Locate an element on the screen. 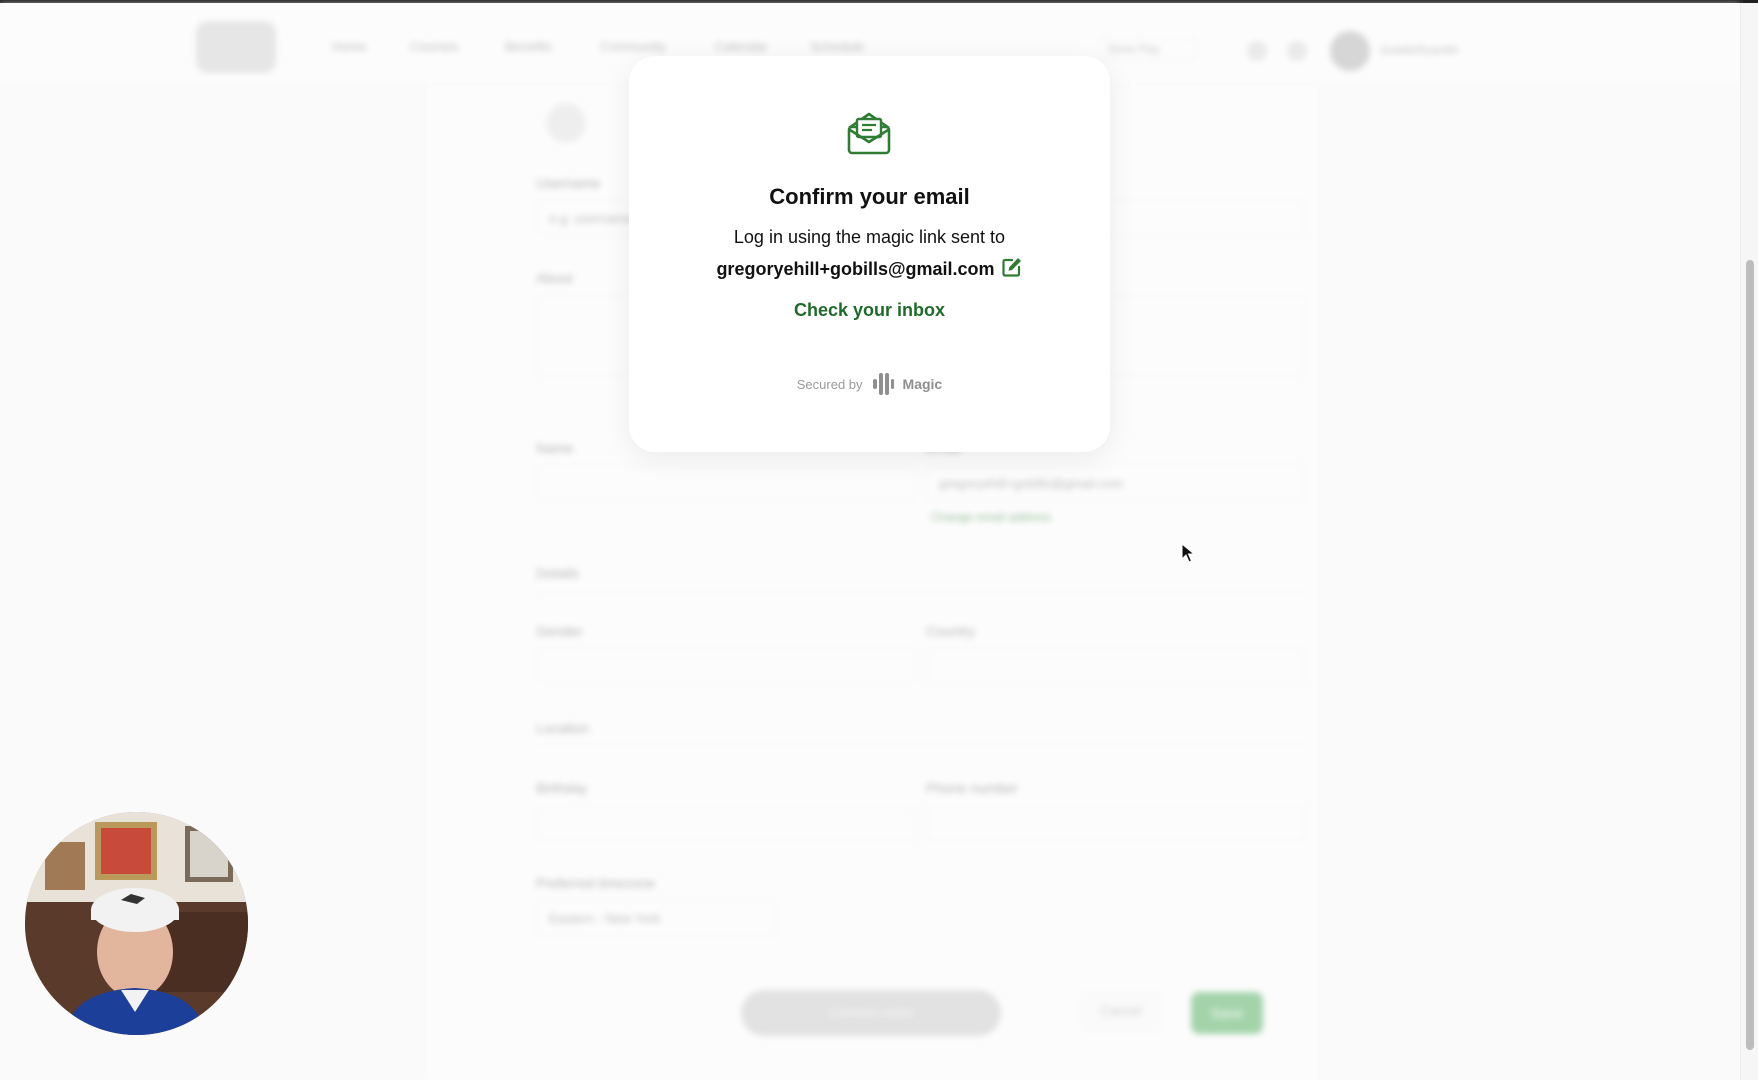  name-label: Name is located at coordinates (555, 448).